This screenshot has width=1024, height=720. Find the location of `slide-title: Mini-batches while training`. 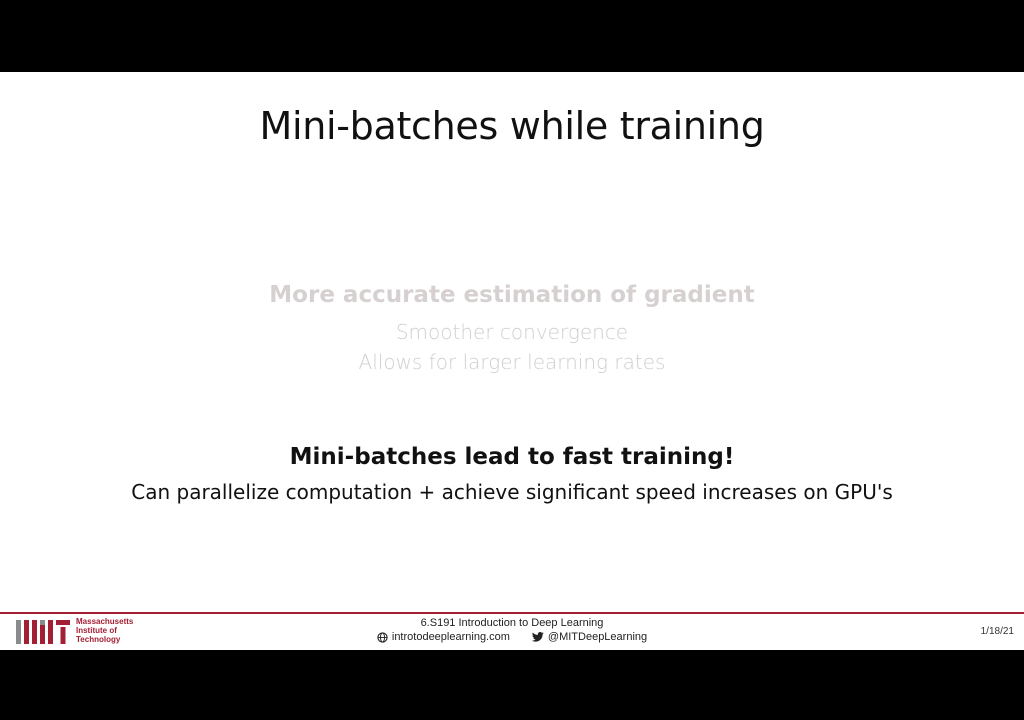

slide-title: Mini-batches while training is located at coordinates (512, 126).